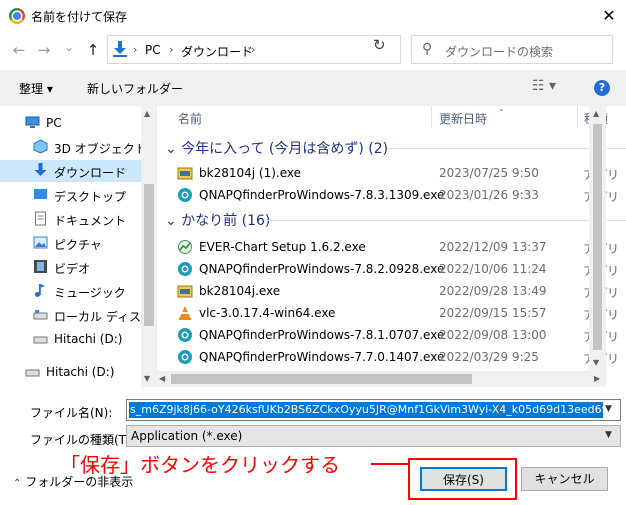  Describe the element at coordinates (499, 52) in the screenshot. I see `search-placeholder: ダウンロードの検索` at that location.